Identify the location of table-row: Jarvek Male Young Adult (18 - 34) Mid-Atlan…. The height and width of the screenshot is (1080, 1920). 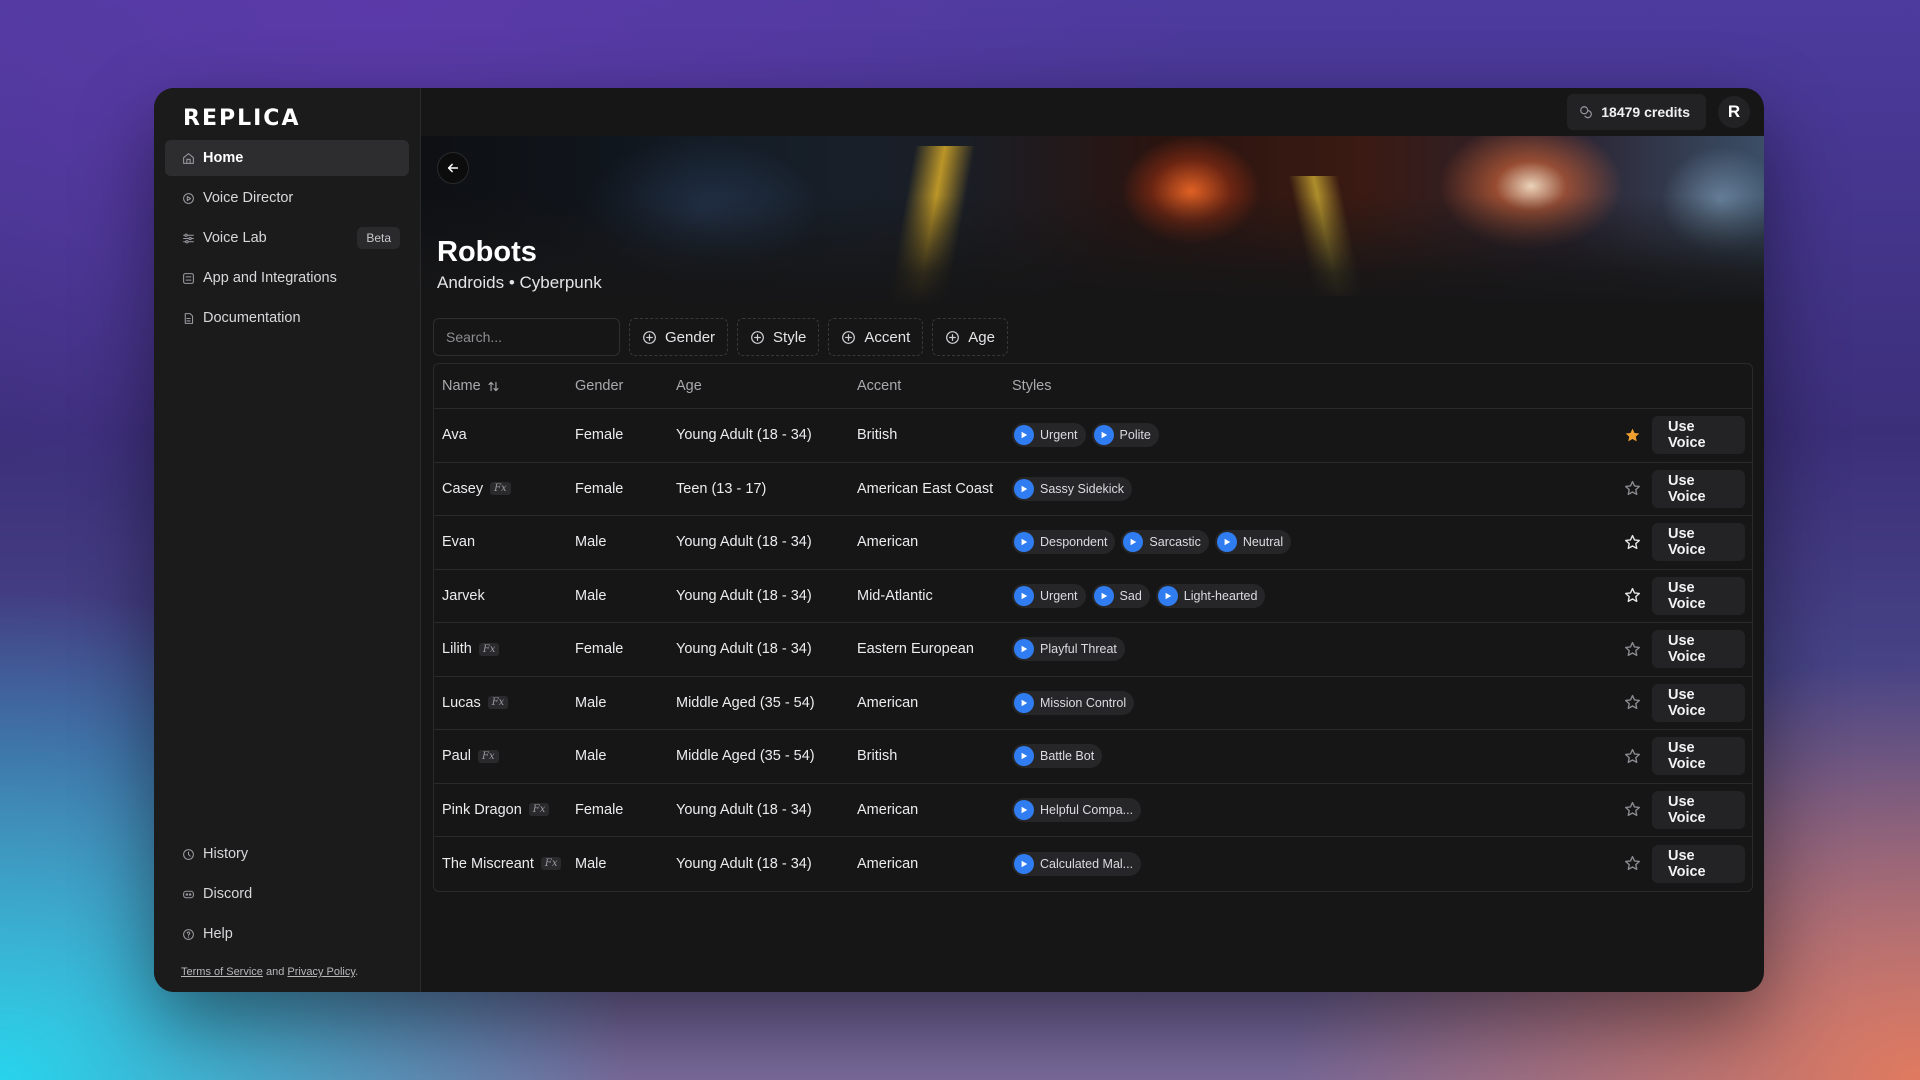
(1093, 596).